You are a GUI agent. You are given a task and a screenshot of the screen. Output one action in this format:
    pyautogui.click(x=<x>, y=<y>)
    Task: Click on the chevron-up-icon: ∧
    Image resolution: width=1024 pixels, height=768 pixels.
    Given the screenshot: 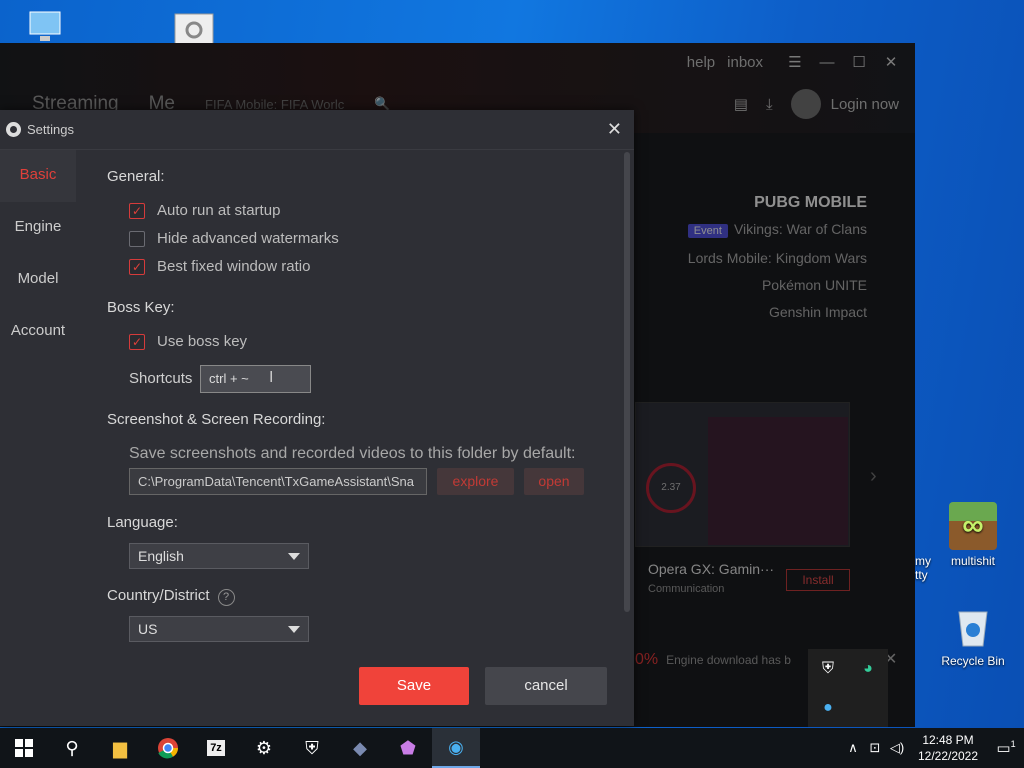 What is the action you would take?
    pyautogui.click(x=853, y=748)
    